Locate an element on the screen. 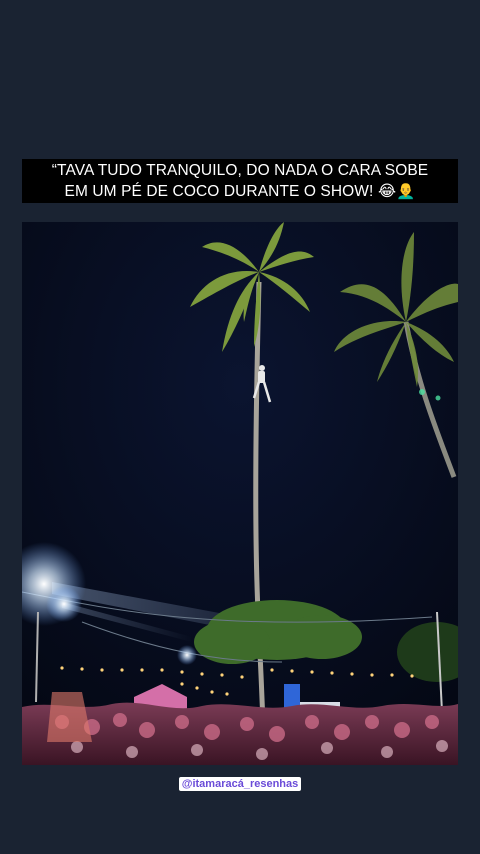 This screenshot has height=854, width=480. instagram-handle: @itamaracá_resenhas is located at coordinates (240, 783).